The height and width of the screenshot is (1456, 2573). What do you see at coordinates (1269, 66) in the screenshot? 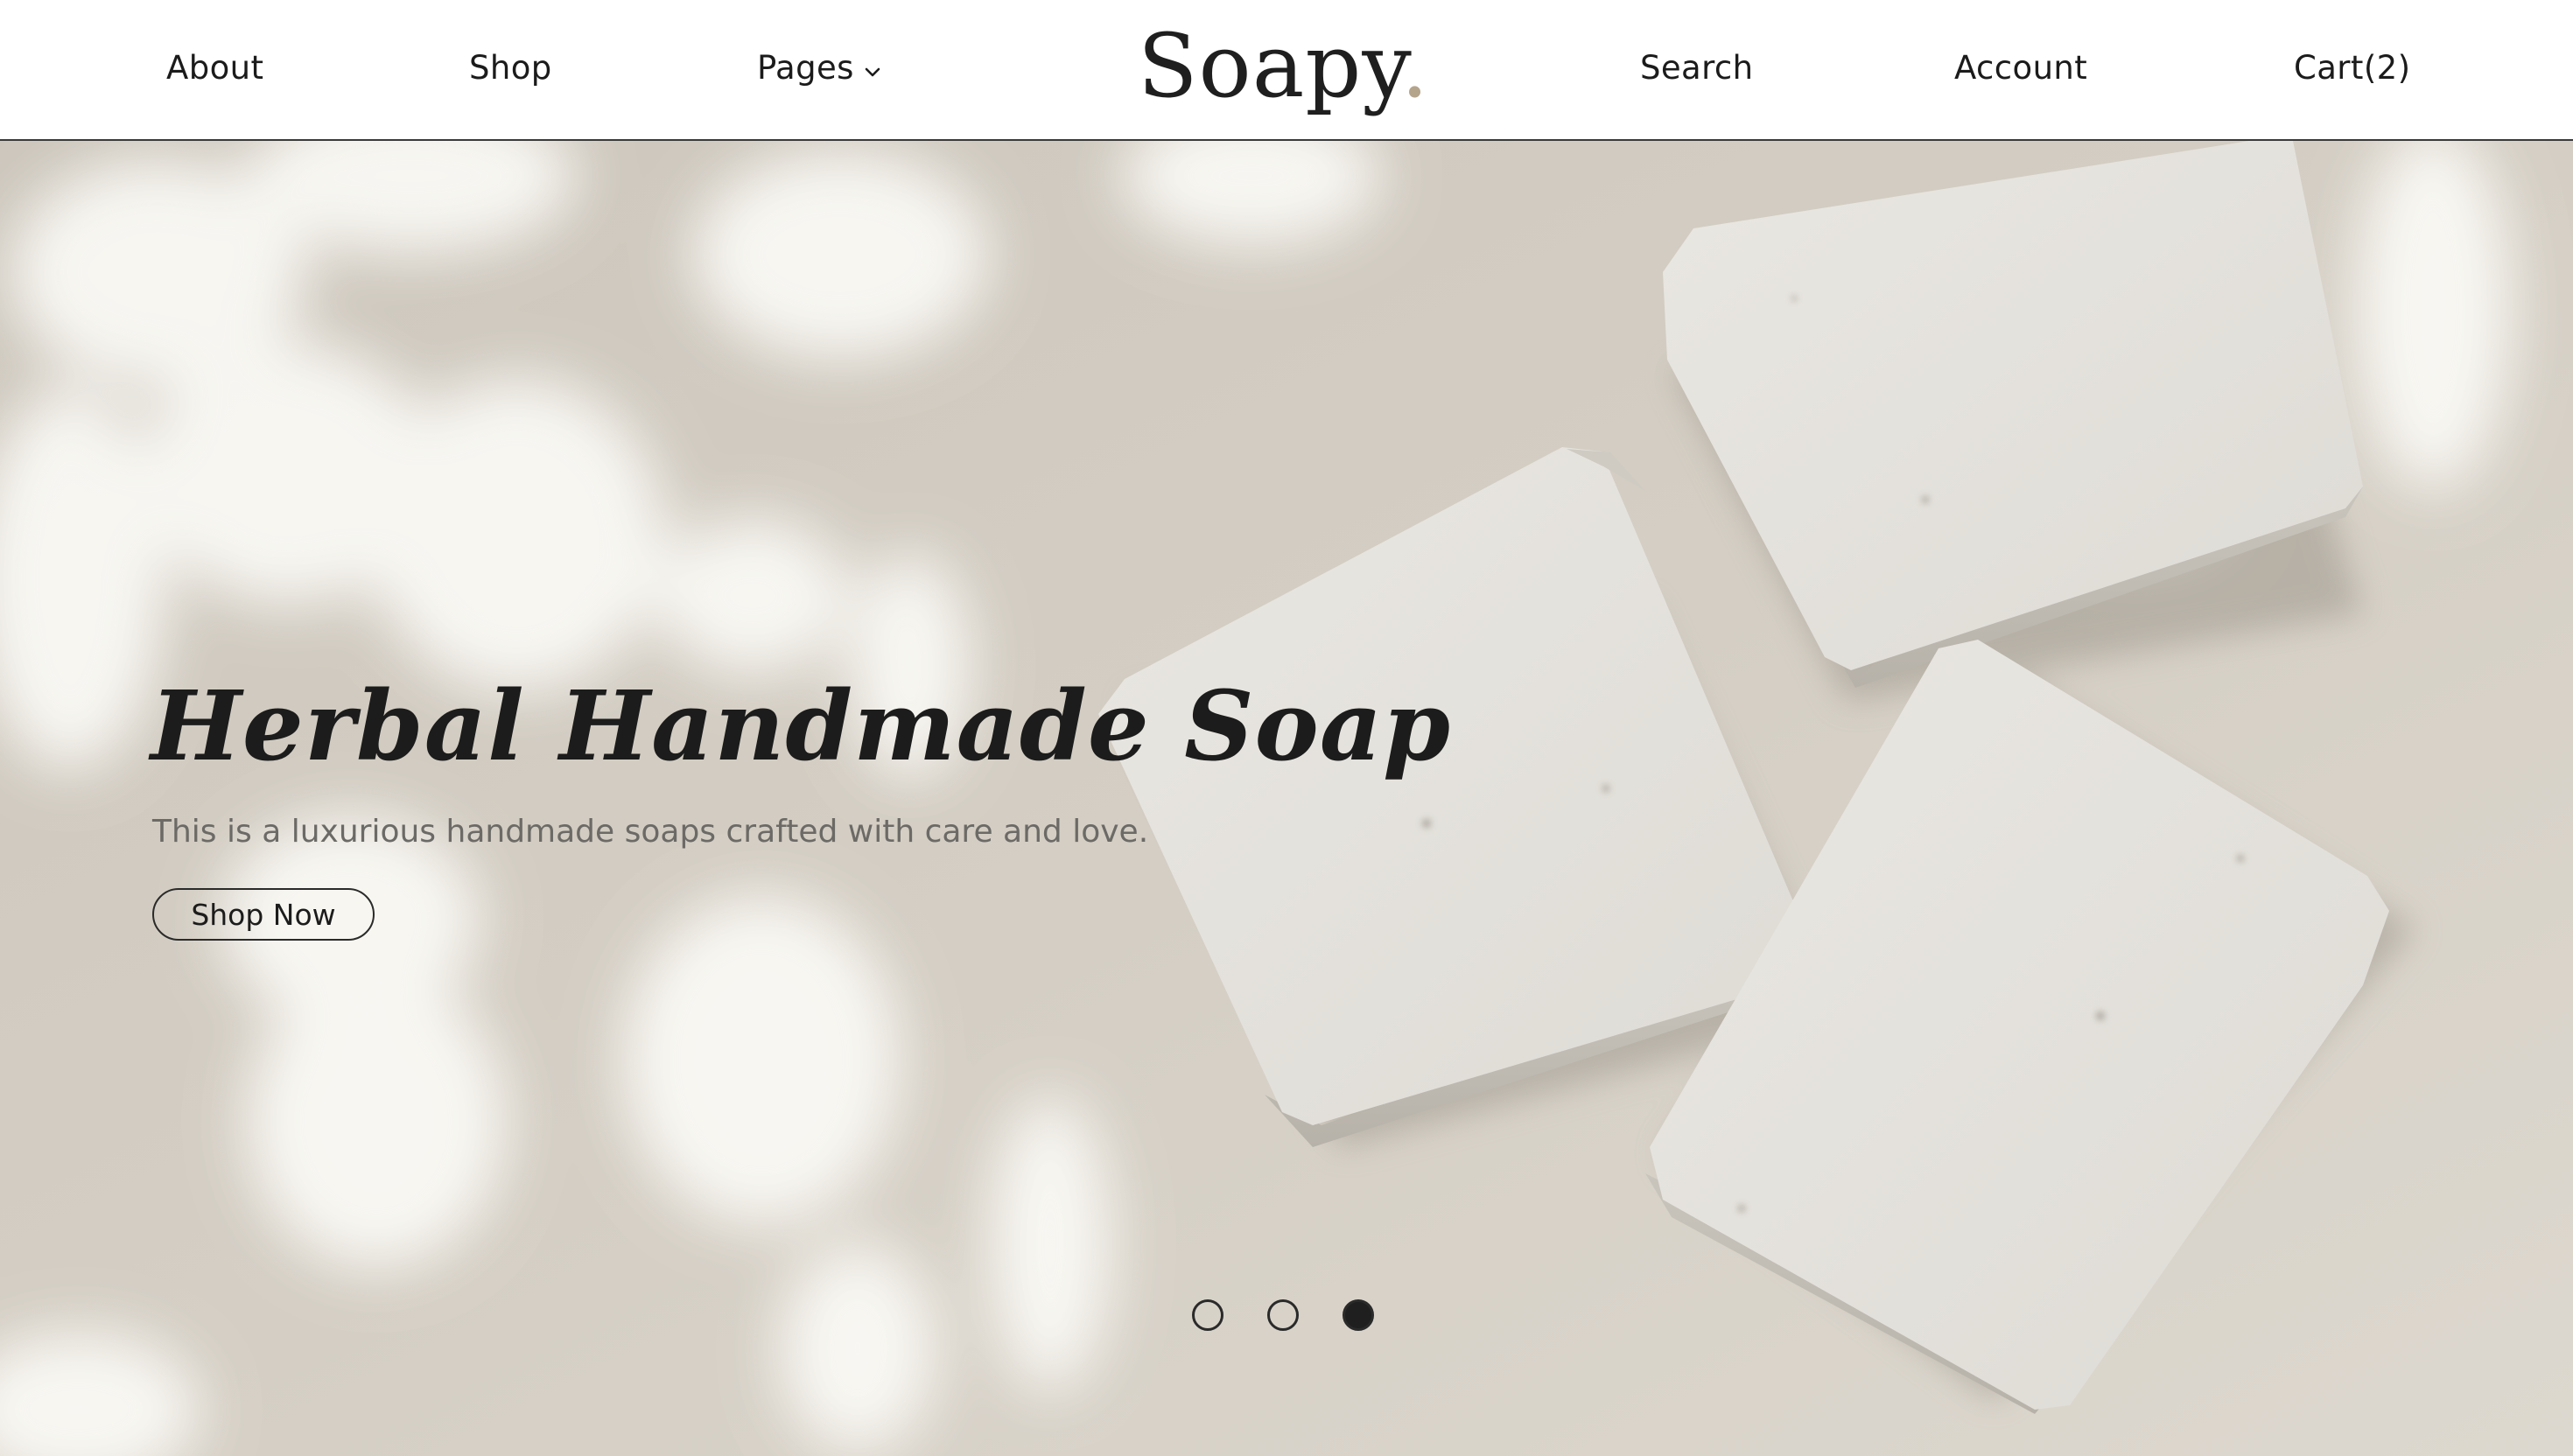
I see `logo-text: Soapy` at bounding box center [1269, 66].